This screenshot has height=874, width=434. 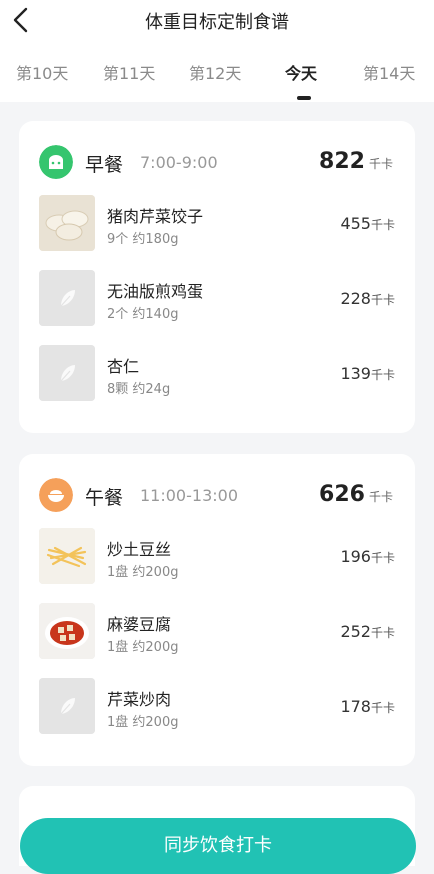 What do you see at coordinates (217, 706) in the screenshot?
I see `food-item: 芹菜炒肉 1盘 约200g 178千卡` at bounding box center [217, 706].